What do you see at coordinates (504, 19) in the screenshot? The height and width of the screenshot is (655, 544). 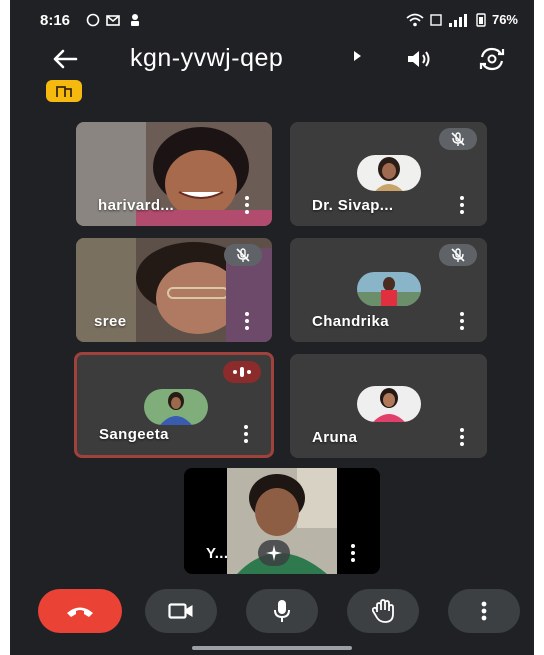 I see `battery-level: 76%` at bounding box center [504, 19].